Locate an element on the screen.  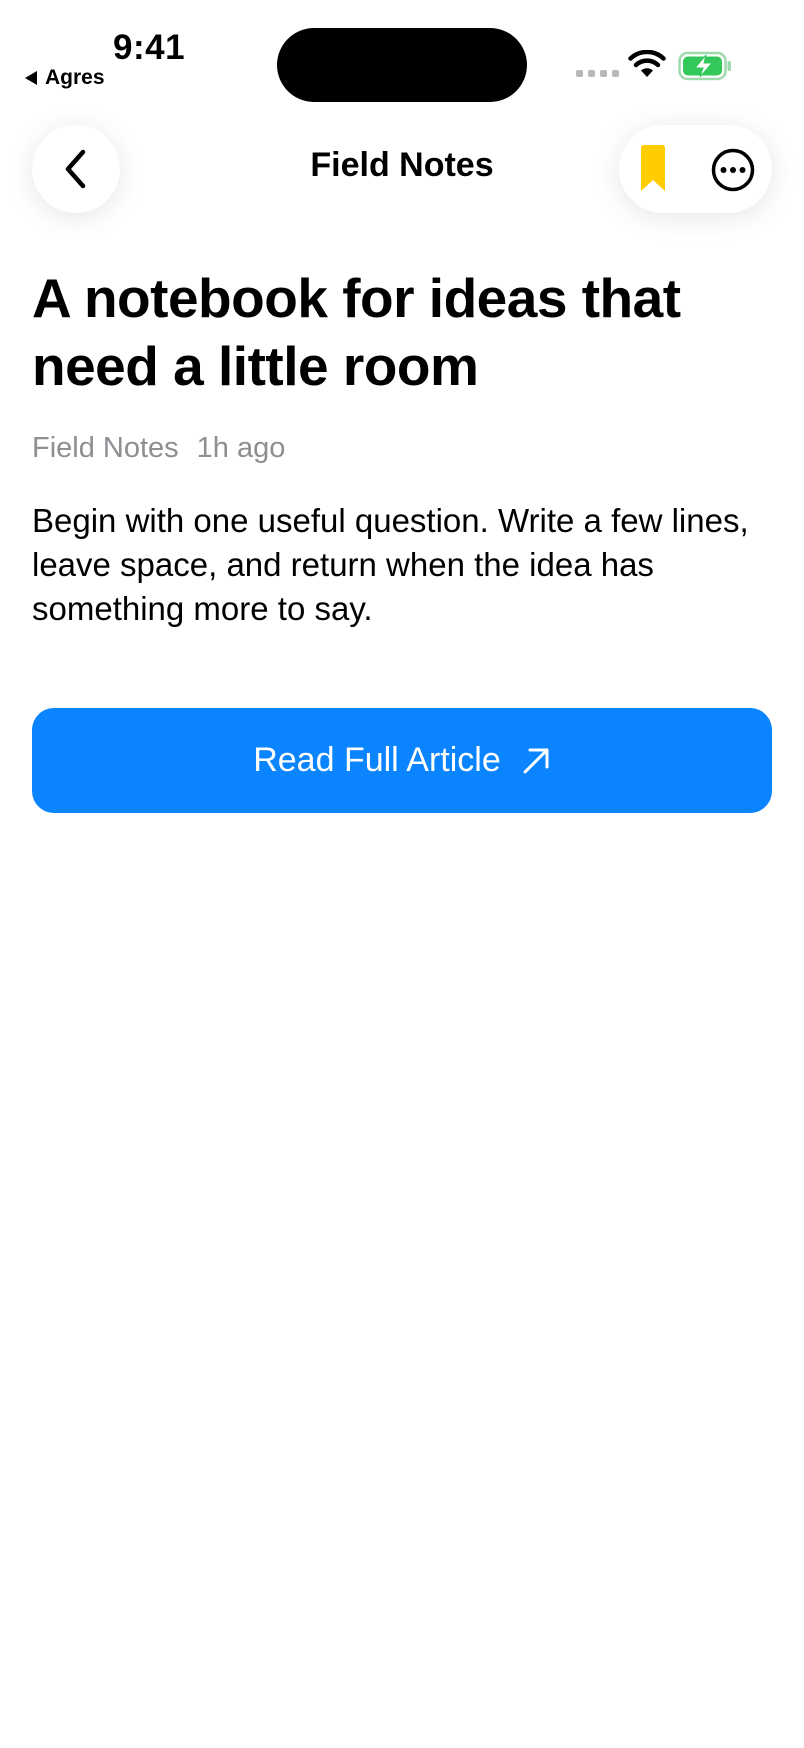
back-app-label: Agres is located at coordinates (75, 77).